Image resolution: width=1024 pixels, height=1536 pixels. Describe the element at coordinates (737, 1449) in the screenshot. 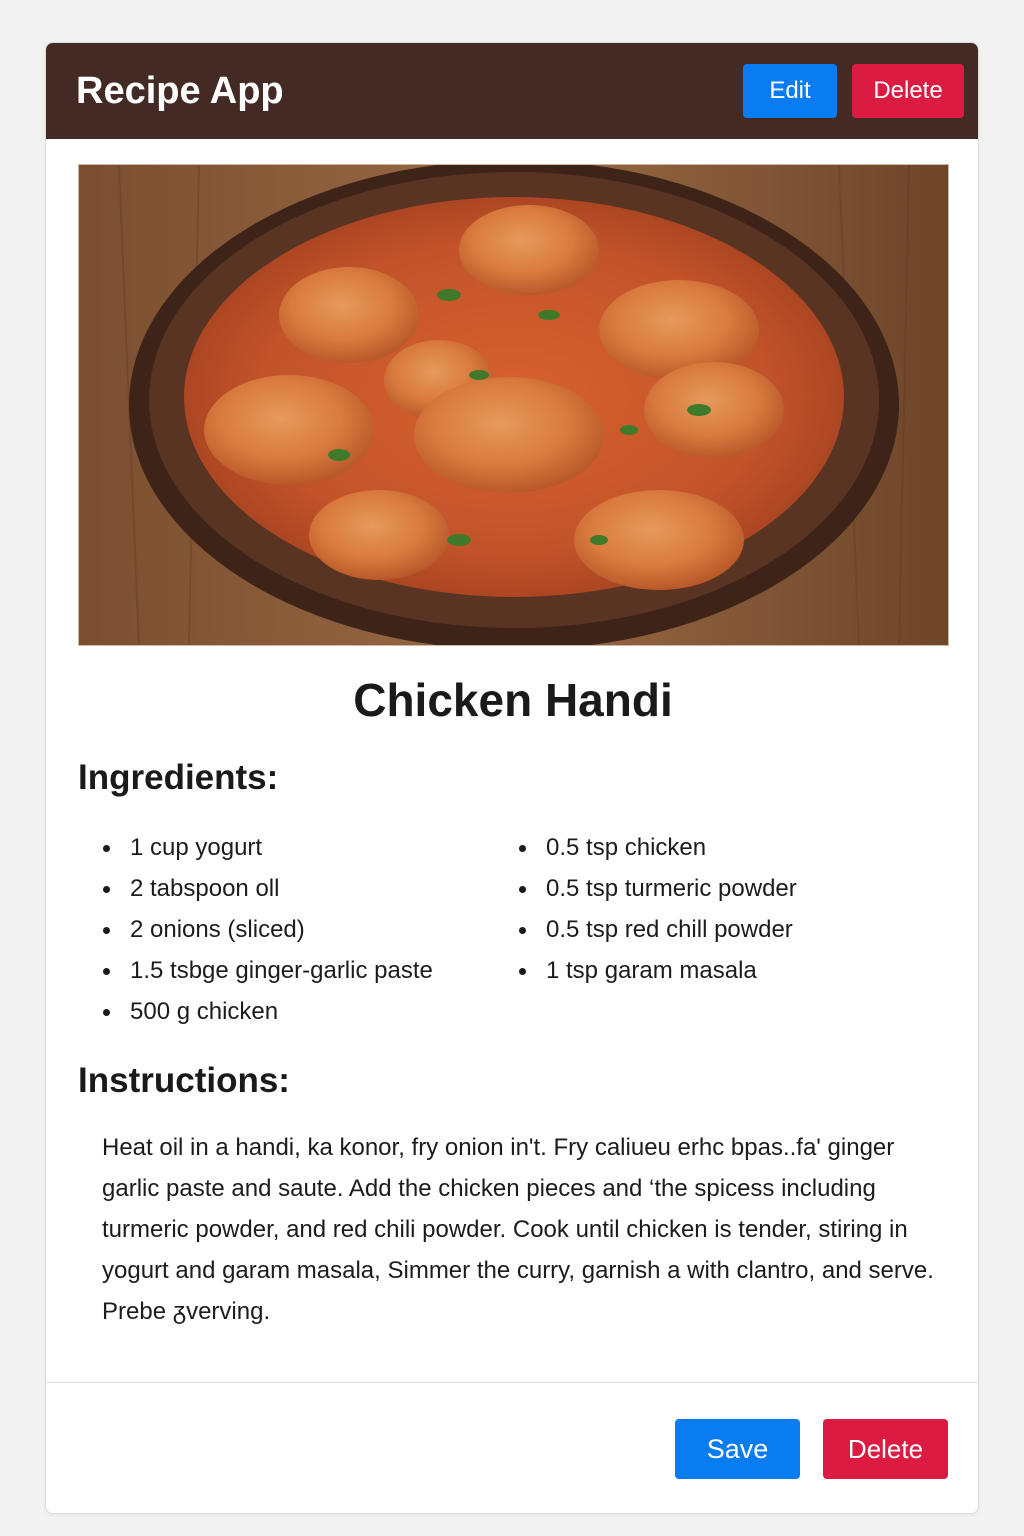

I see `save-button: Save` at that location.